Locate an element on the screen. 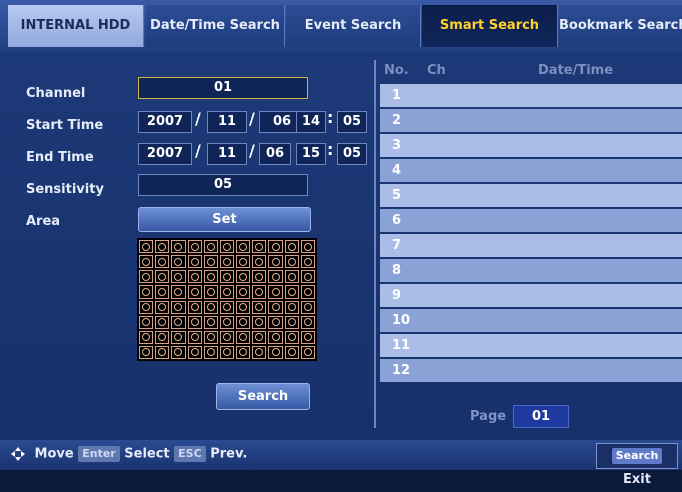 The width and height of the screenshot is (682, 492). start-hour-field: 14 is located at coordinates (311, 122).